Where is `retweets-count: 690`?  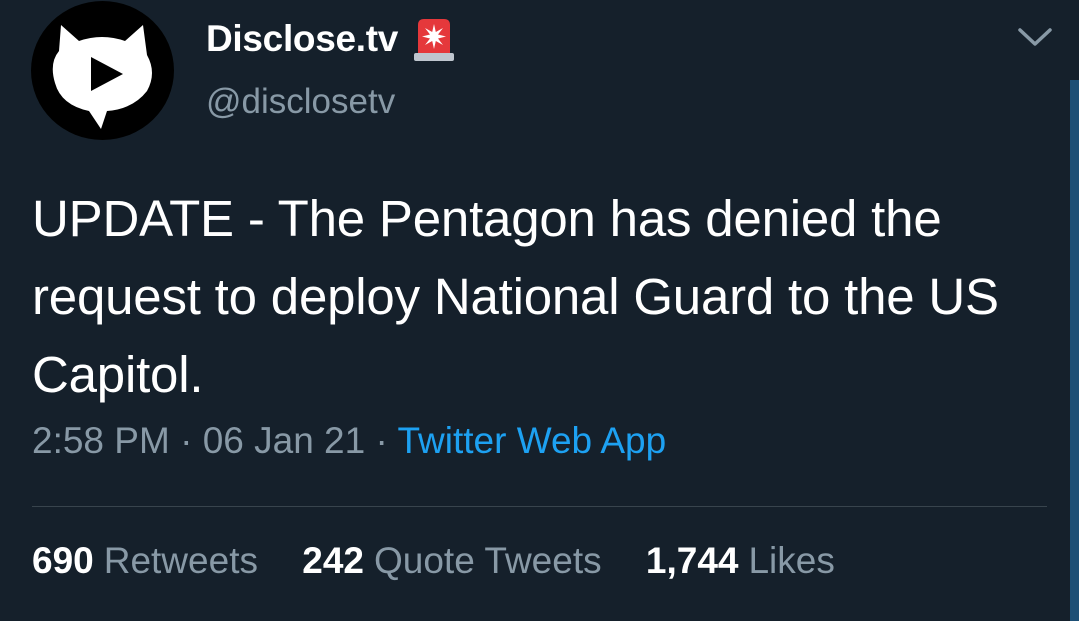 retweets-count: 690 is located at coordinates (63, 560).